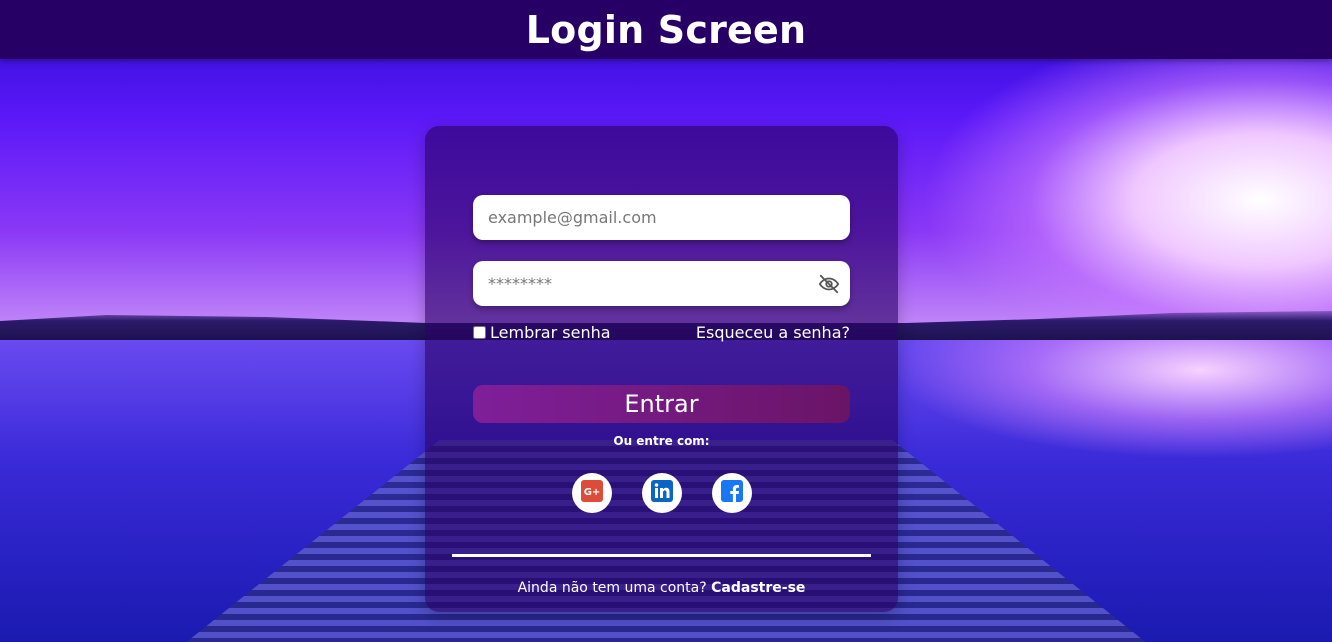 The image size is (1332, 642). I want to click on social-login-buttons: G+, so click(661, 493).